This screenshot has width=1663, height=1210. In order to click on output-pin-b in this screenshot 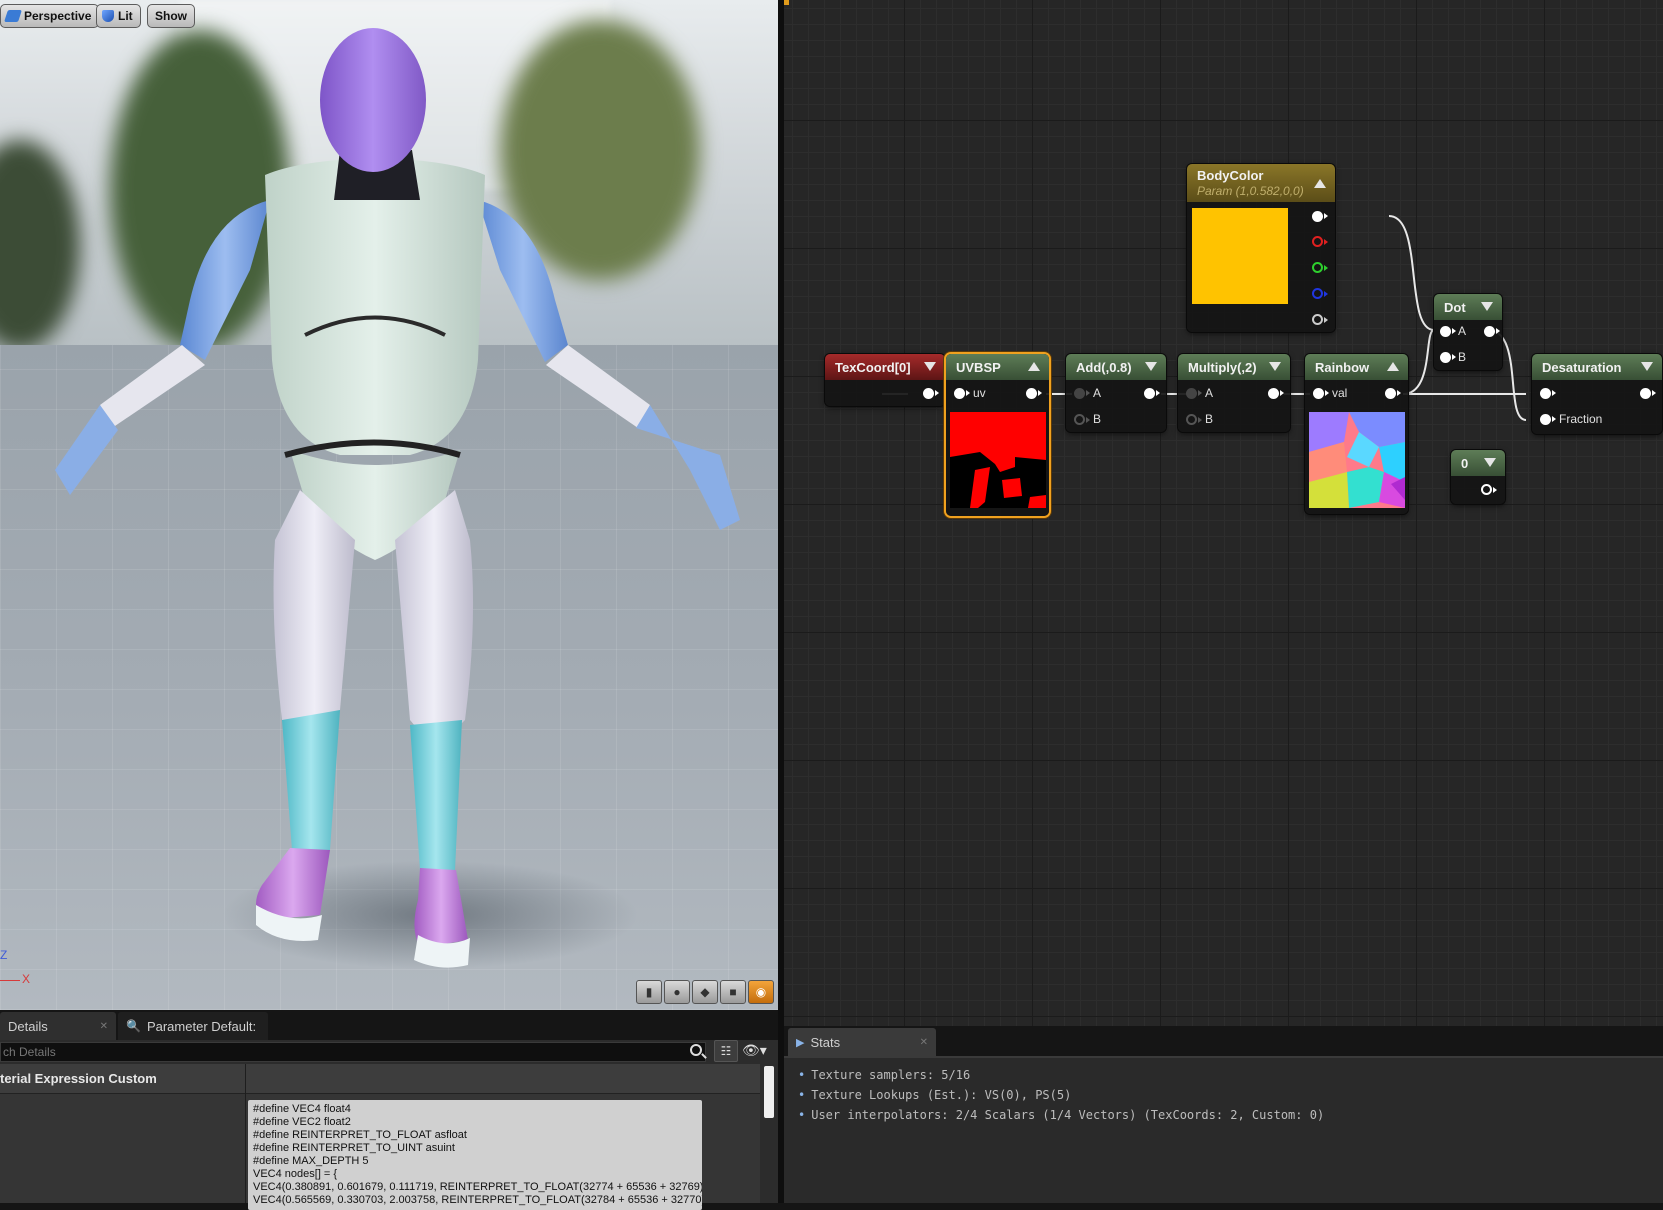, I will do `click(1320, 293)`.